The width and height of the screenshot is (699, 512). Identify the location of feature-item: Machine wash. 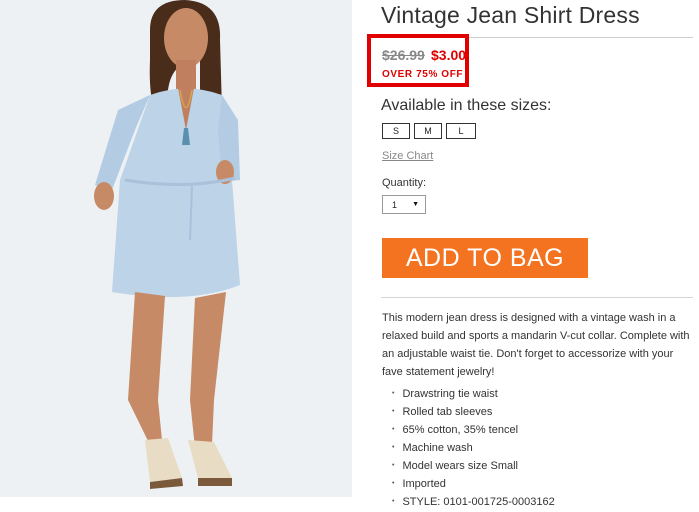
(473, 449).